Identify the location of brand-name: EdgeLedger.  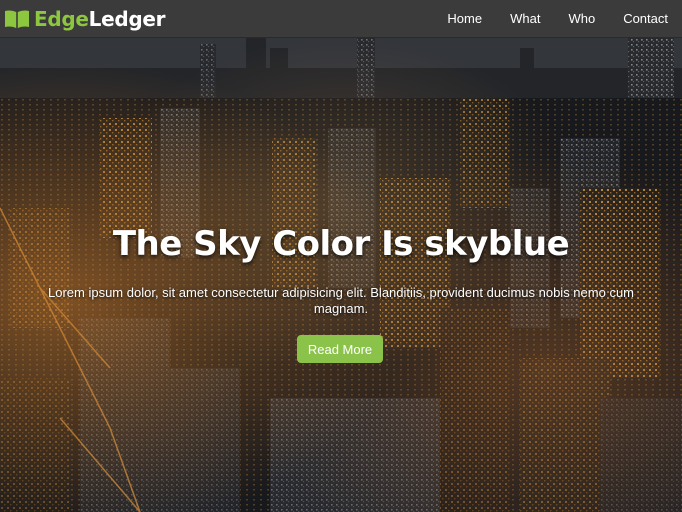
(100, 18).